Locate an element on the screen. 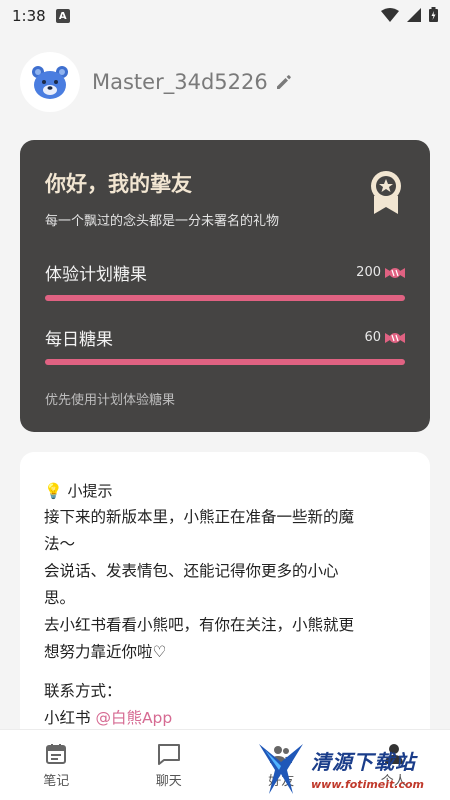 The height and width of the screenshot is (800, 450). watermark-text: 清源下载站 is located at coordinates (363, 762).